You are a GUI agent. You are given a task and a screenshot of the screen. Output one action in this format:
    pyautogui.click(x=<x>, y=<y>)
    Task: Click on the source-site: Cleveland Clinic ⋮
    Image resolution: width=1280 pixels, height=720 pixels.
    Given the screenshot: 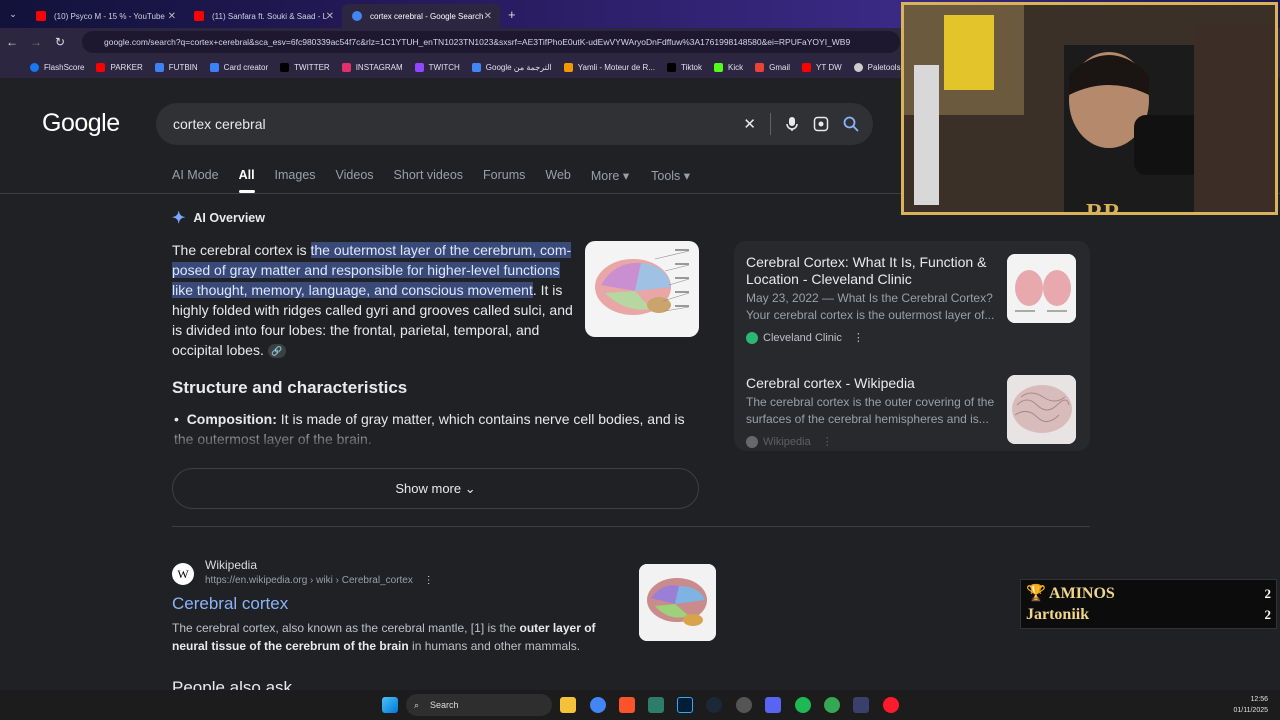 What is the action you would take?
    pyautogui.click(x=805, y=337)
    